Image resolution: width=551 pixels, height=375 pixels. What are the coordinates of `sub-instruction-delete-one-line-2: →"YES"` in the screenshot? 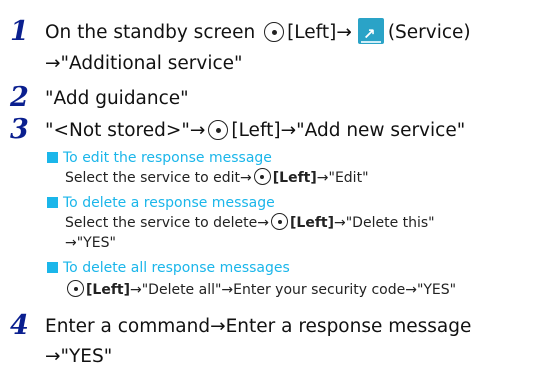 It's located at (90, 243).